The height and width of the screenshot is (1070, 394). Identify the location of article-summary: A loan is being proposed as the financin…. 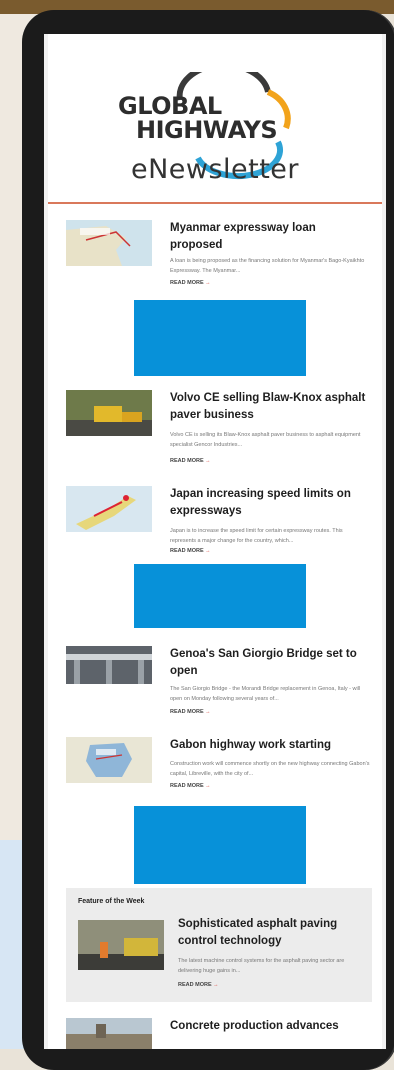
(267, 266).